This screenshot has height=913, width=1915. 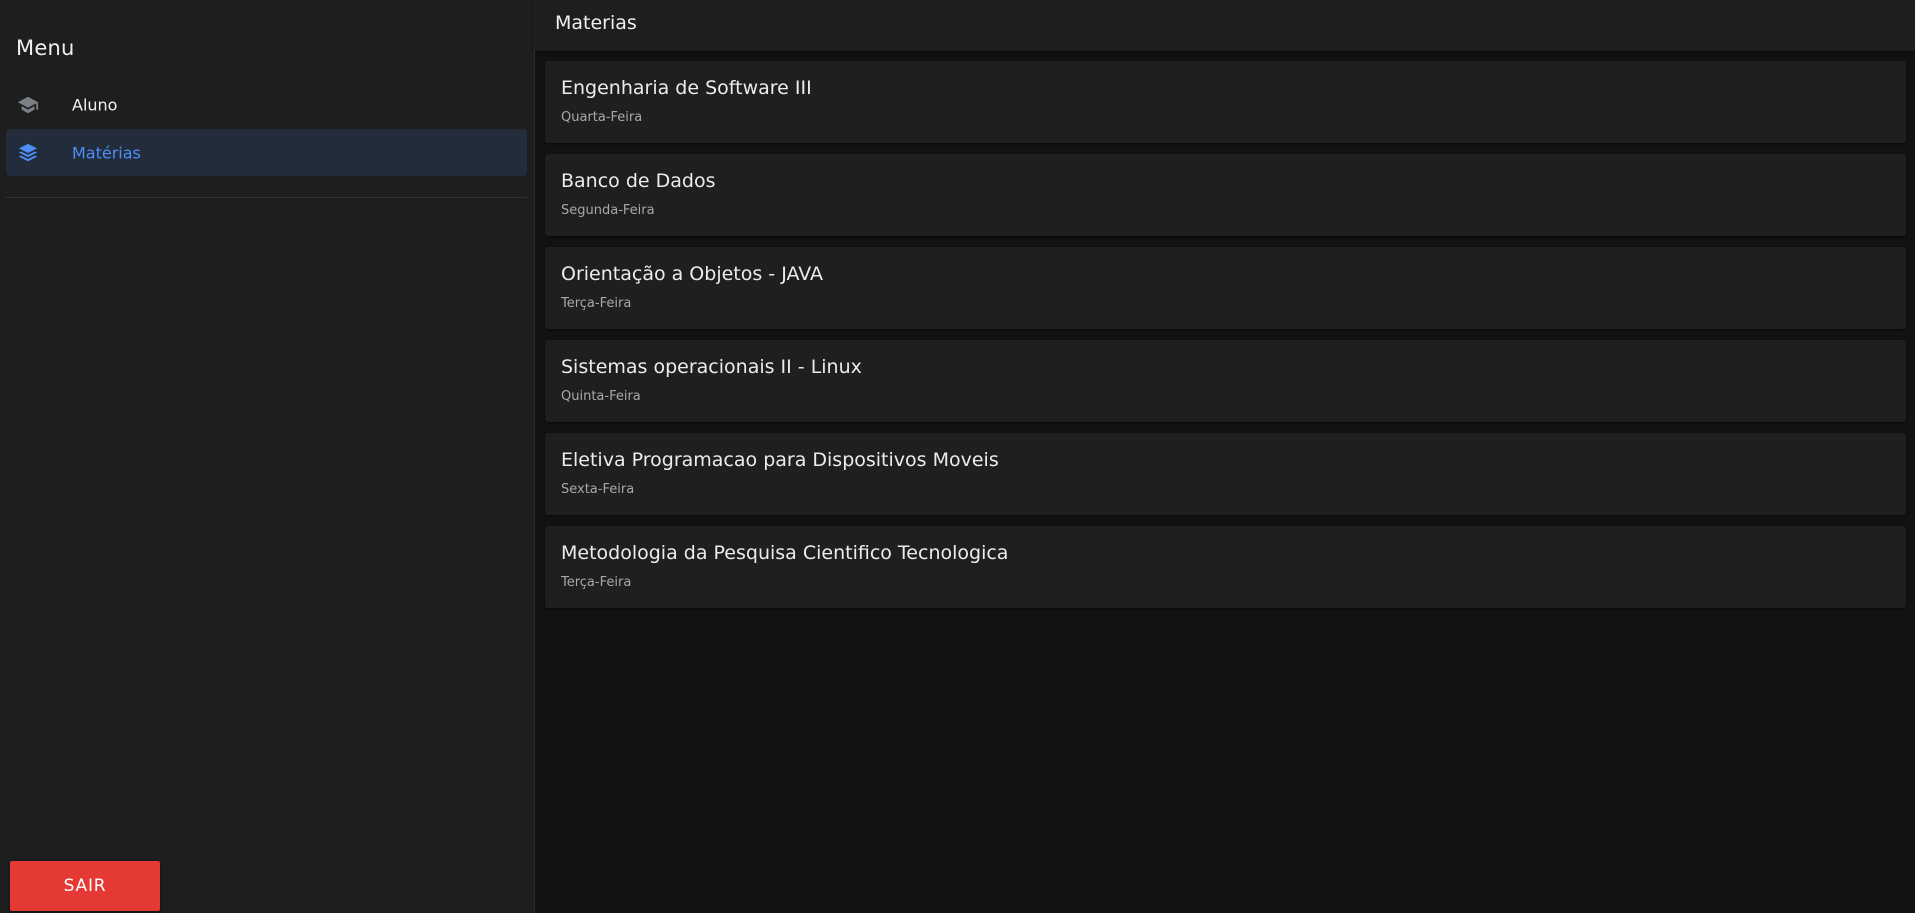 What do you see at coordinates (602, 117) in the screenshot?
I see `subject-day: Quarta-Feira` at bounding box center [602, 117].